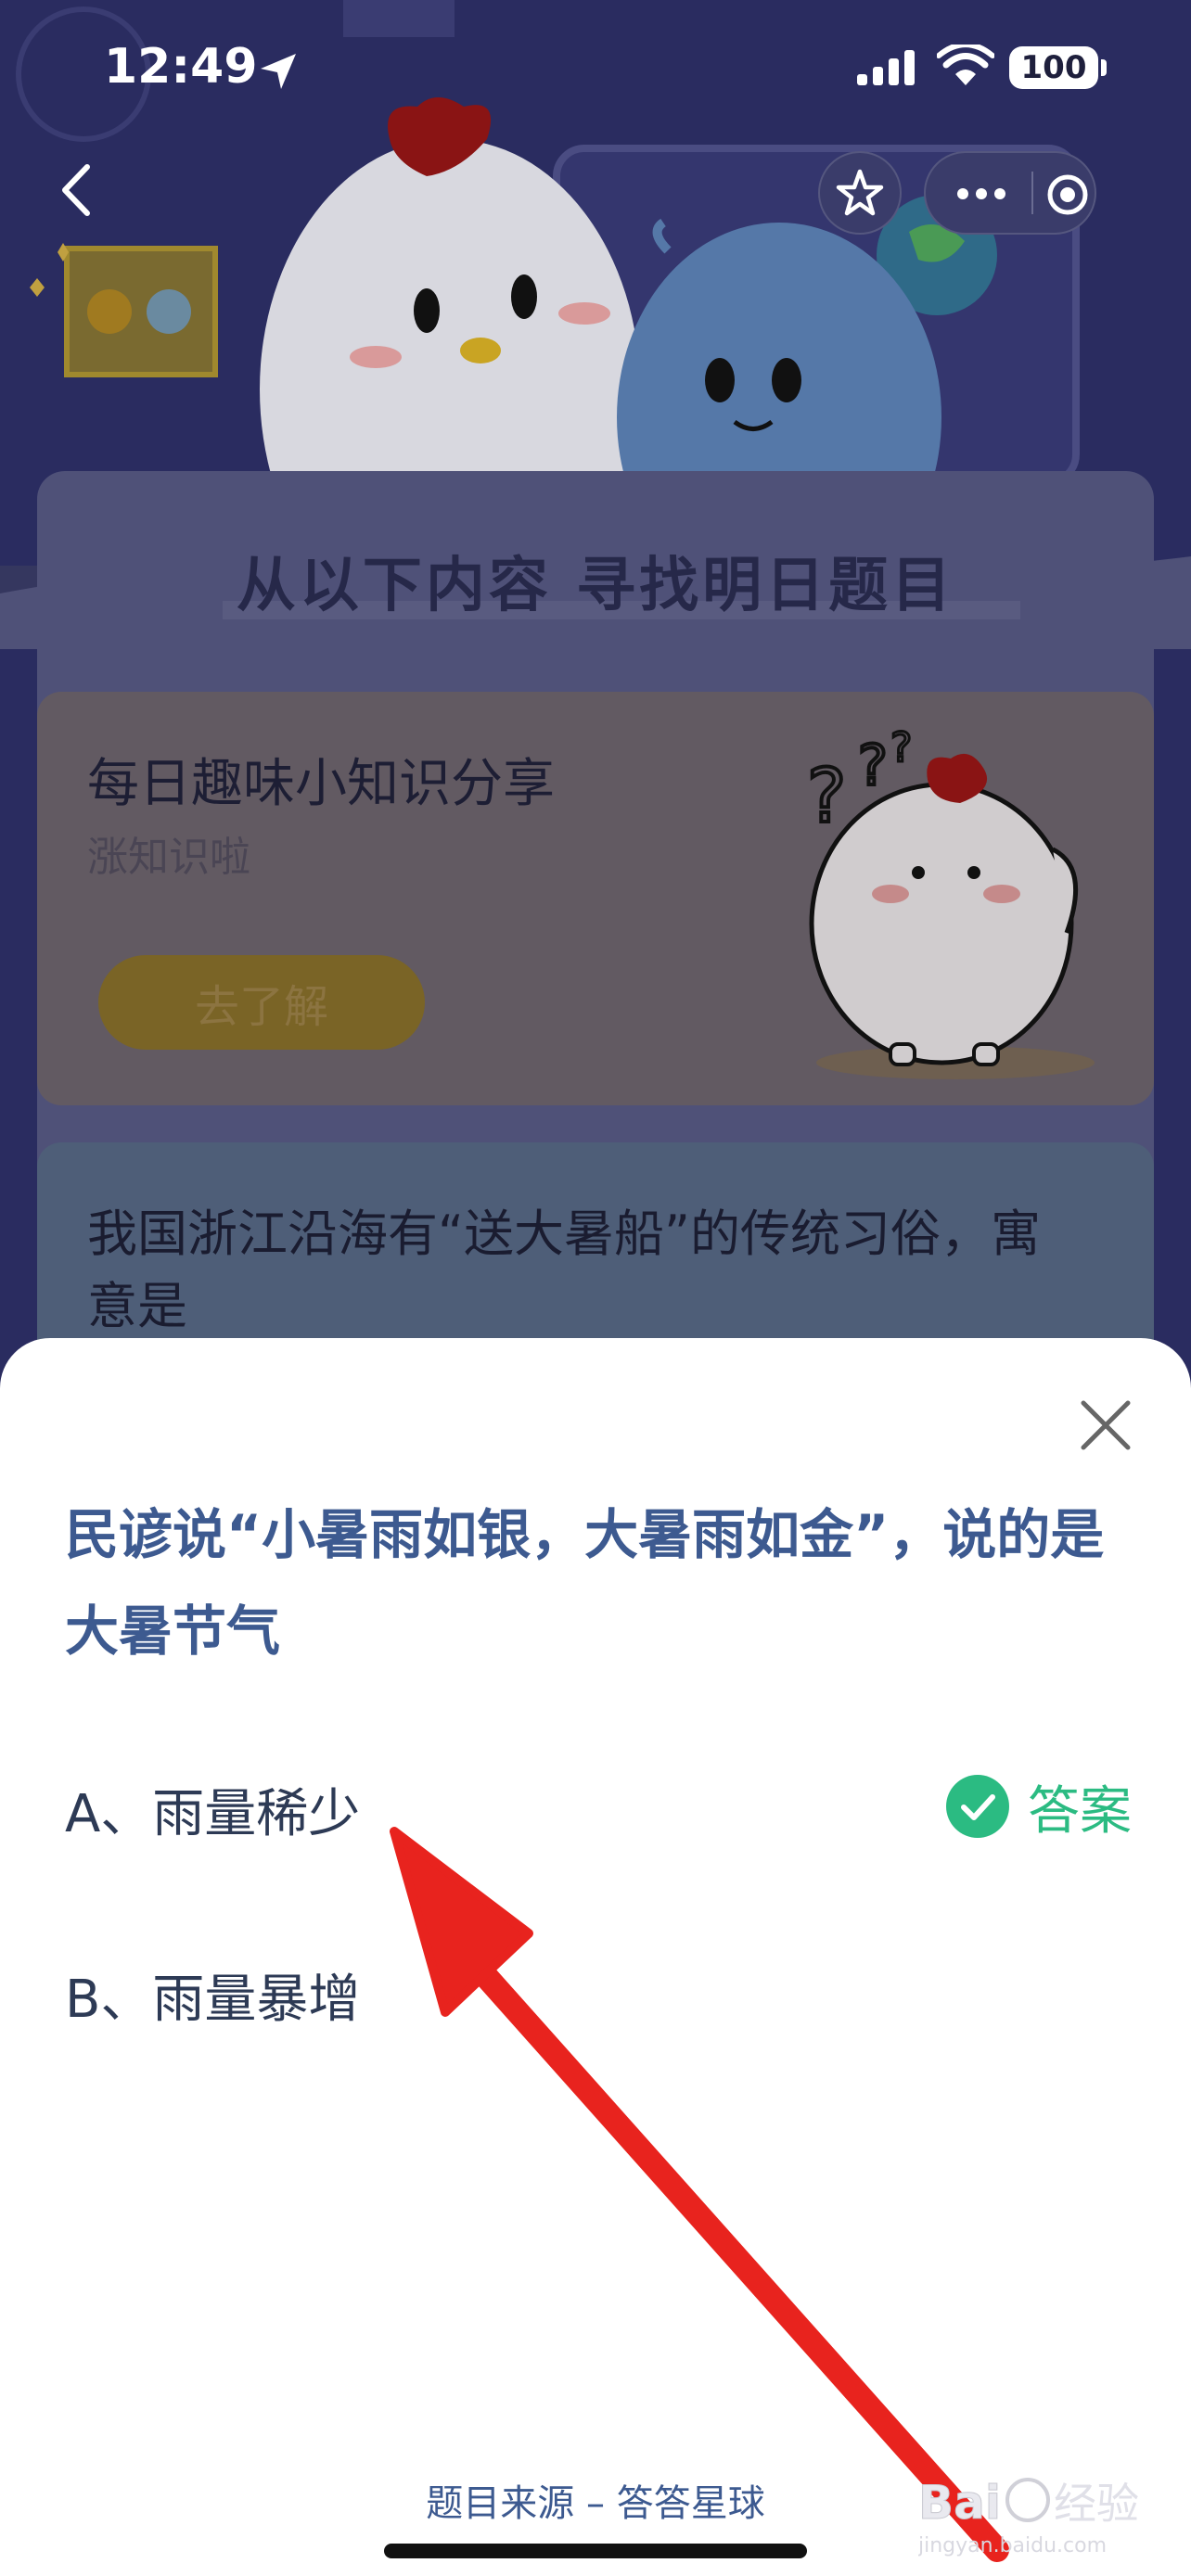 The width and height of the screenshot is (1191, 2576). Describe the element at coordinates (1096, 2504) in the screenshot. I see `svg-text: 经验` at that location.